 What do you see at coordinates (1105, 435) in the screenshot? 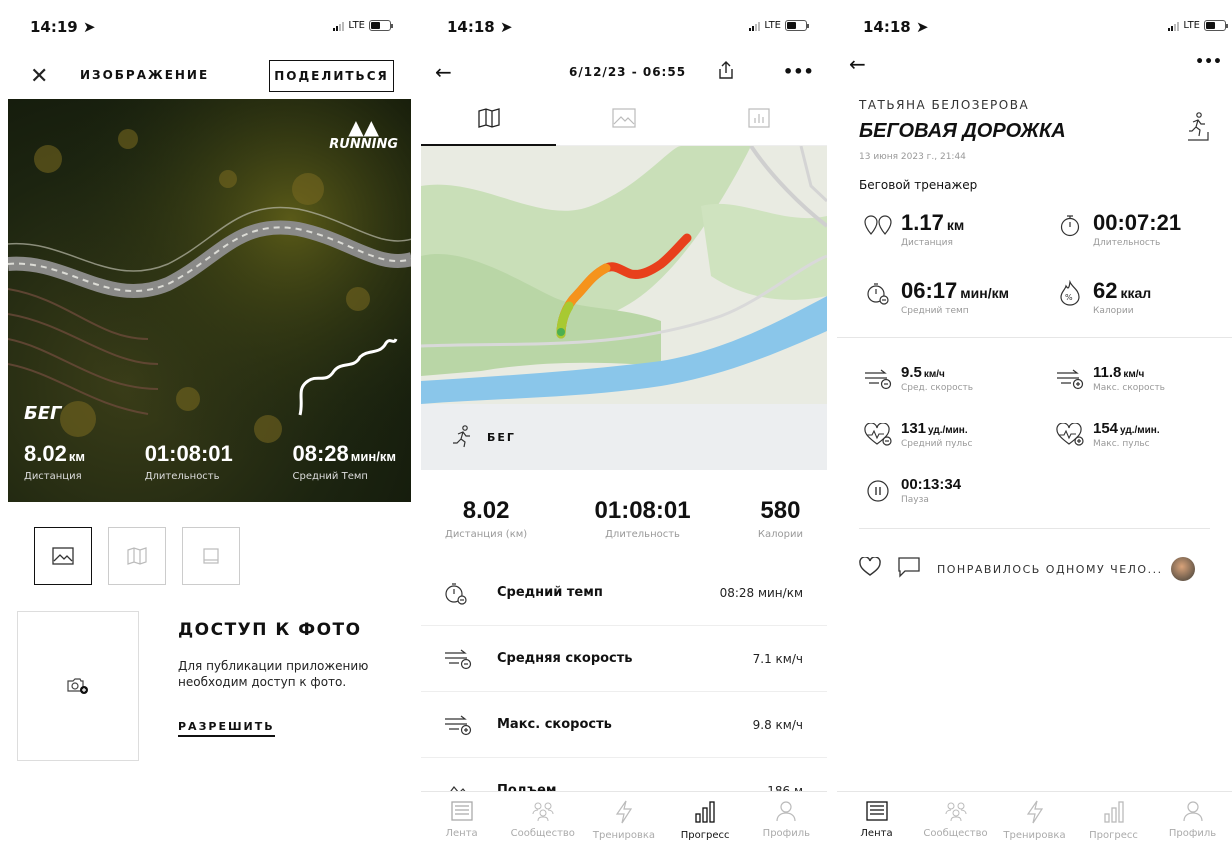
I see `stat-max-heart-rate: 154 уд./мин. Макс. пульс` at bounding box center [1105, 435].